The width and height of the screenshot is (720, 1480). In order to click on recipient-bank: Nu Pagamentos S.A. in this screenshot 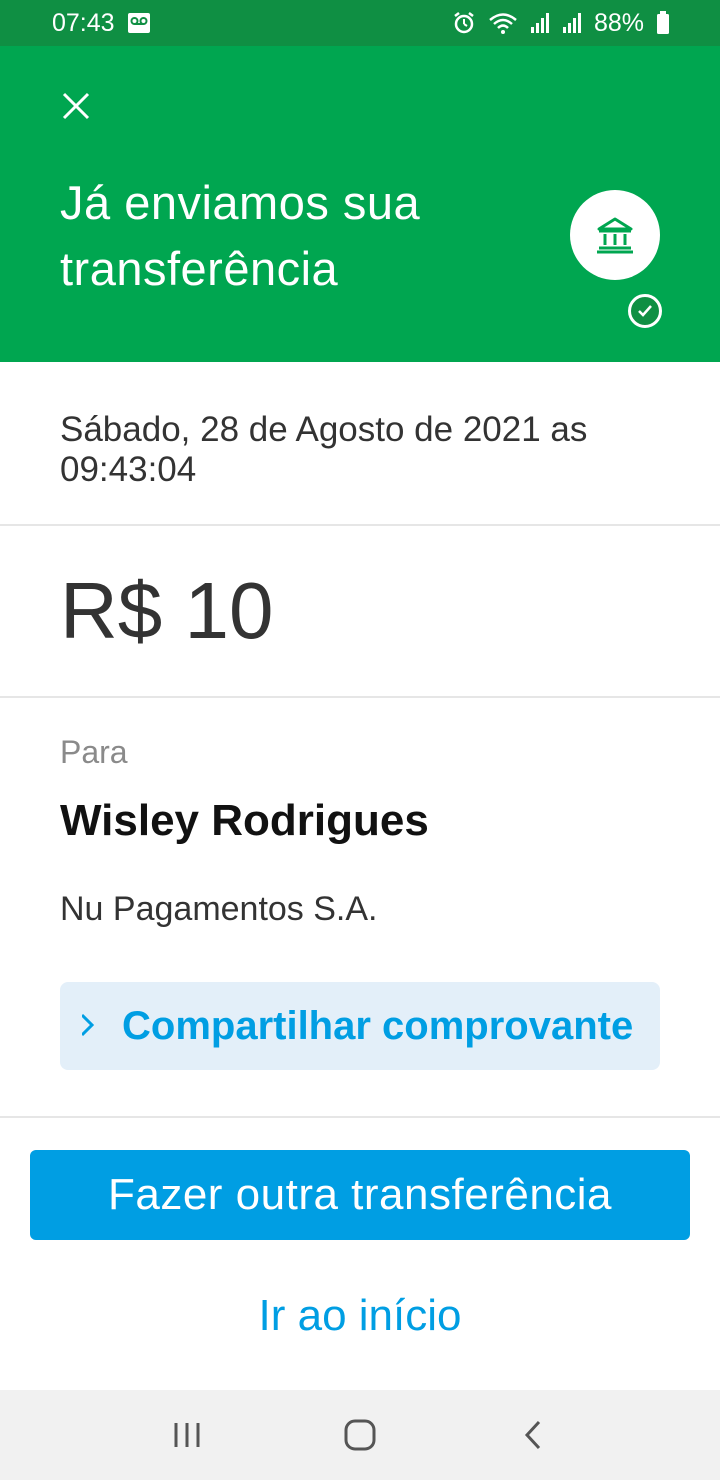, I will do `click(219, 909)`.